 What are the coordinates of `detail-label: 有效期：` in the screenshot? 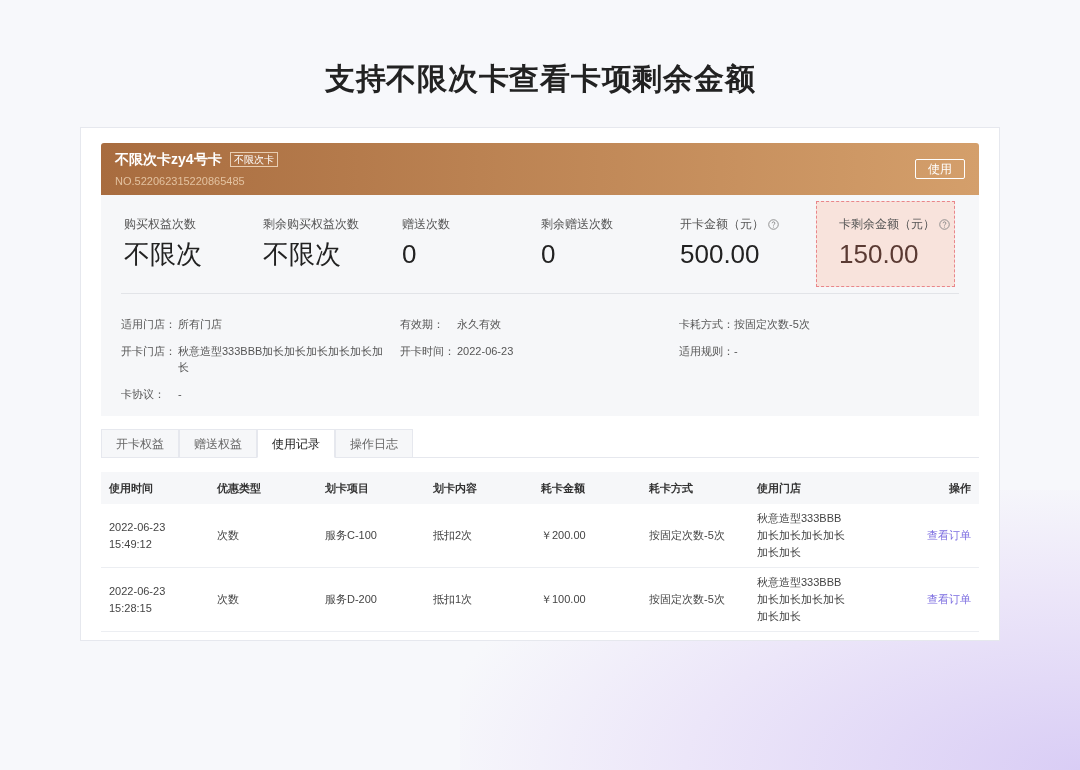 It's located at (422, 324).